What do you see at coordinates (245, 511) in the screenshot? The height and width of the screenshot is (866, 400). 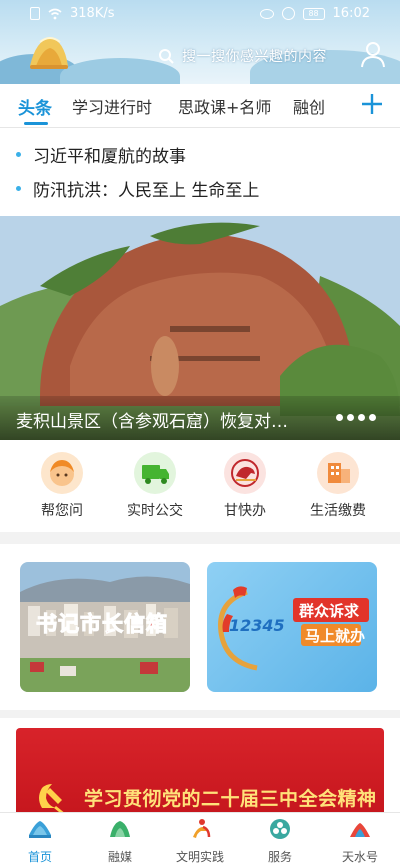 I see `service-label: 甘快办` at bounding box center [245, 511].